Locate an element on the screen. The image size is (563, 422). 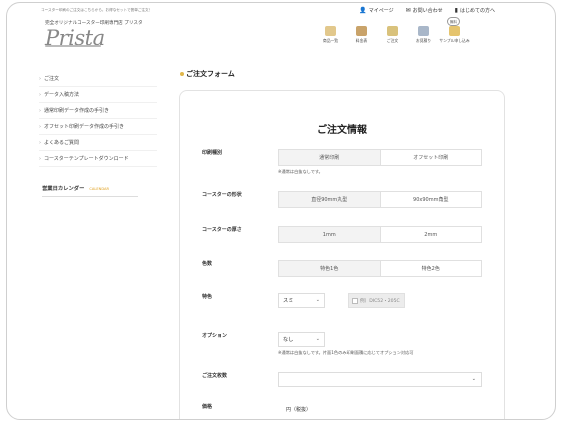
print-type-normal: 通常印刷 is located at coordinates (329, 157).